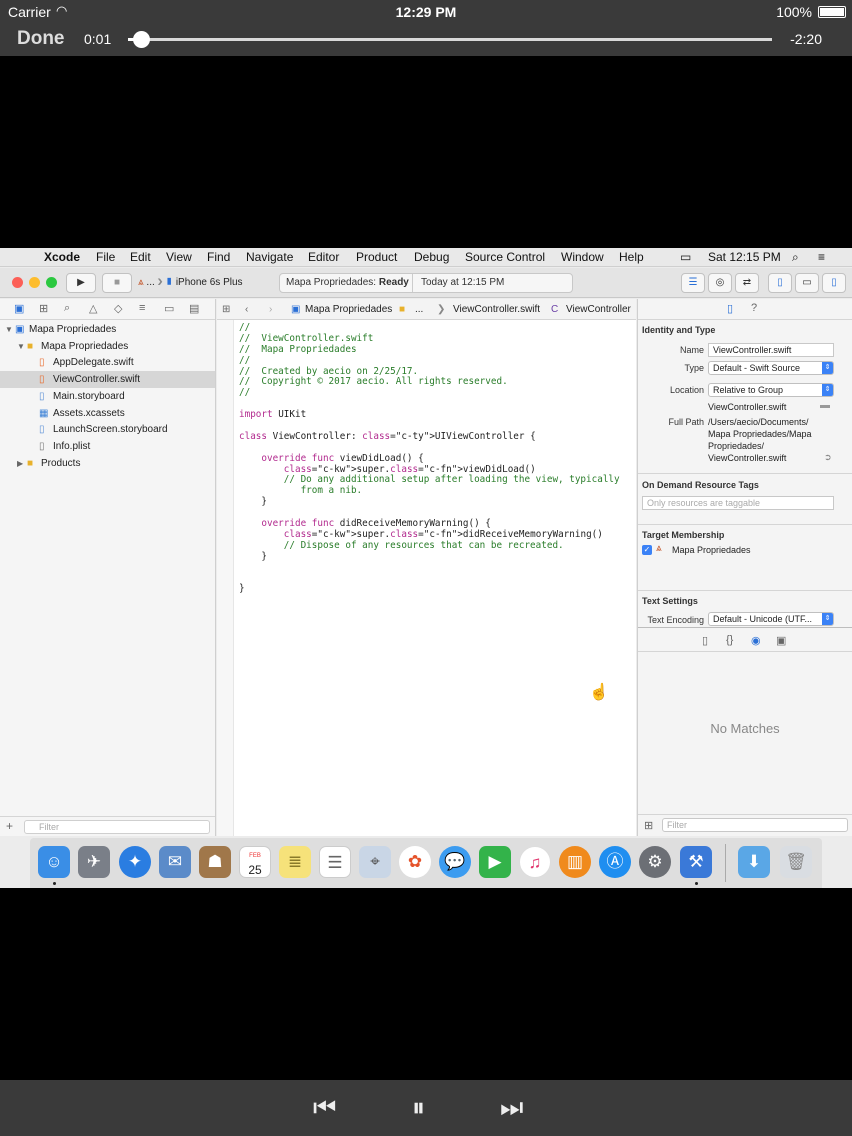  Describe the element at coordinates (825, 405) in the screenshot. I see `choose-file-folder-icon: ▬` at that location.